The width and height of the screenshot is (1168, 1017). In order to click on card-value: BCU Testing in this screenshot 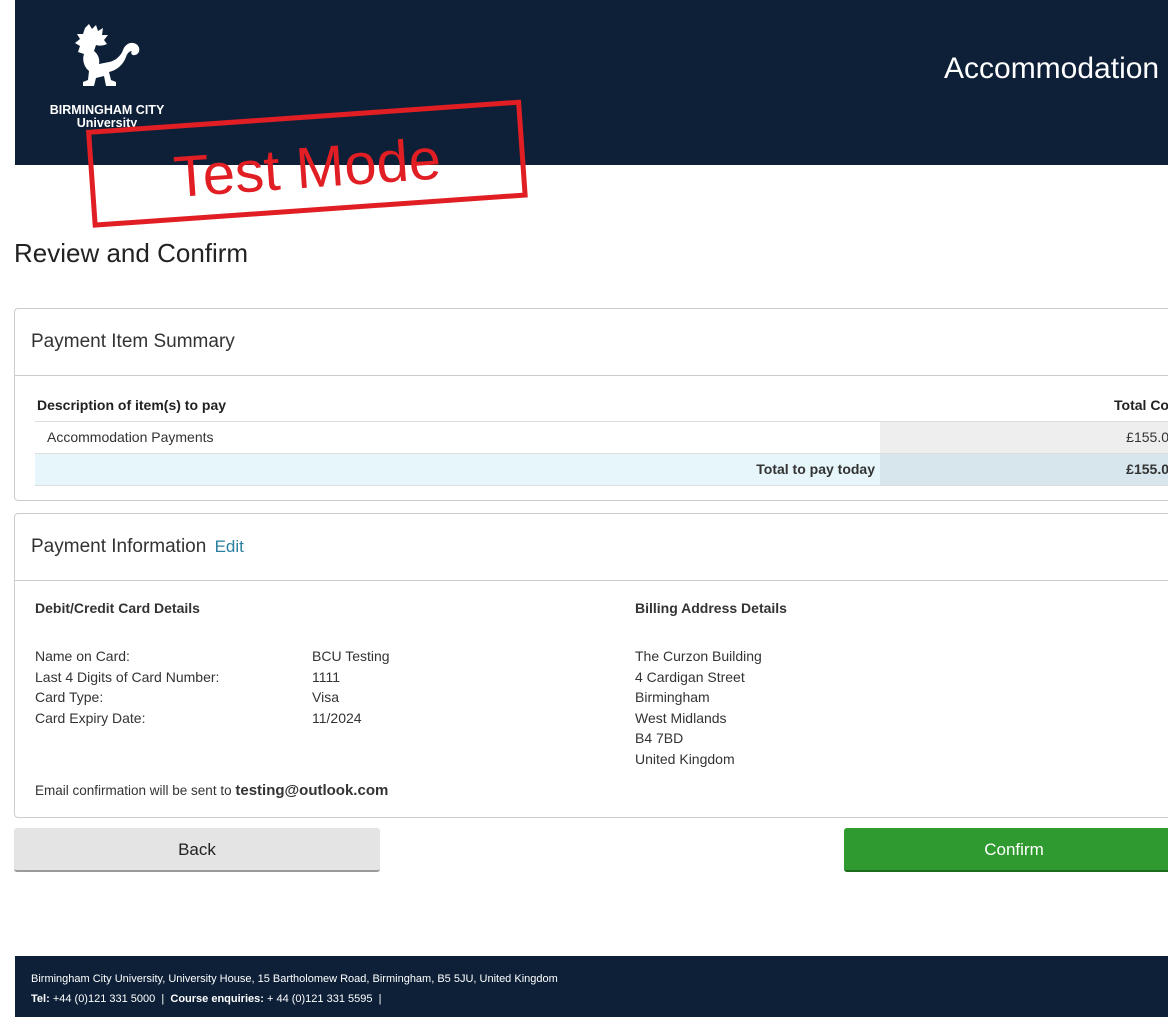, I will do `click(351, 656)`.